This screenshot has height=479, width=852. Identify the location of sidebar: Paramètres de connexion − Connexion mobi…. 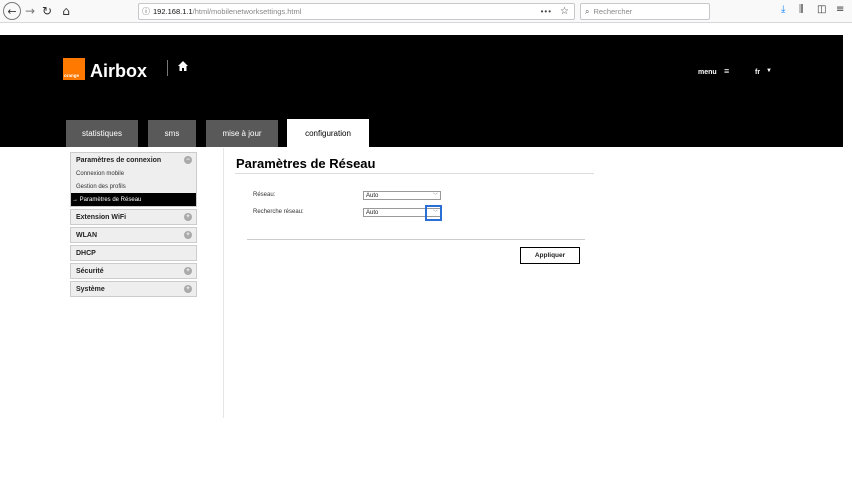
(133, 225).